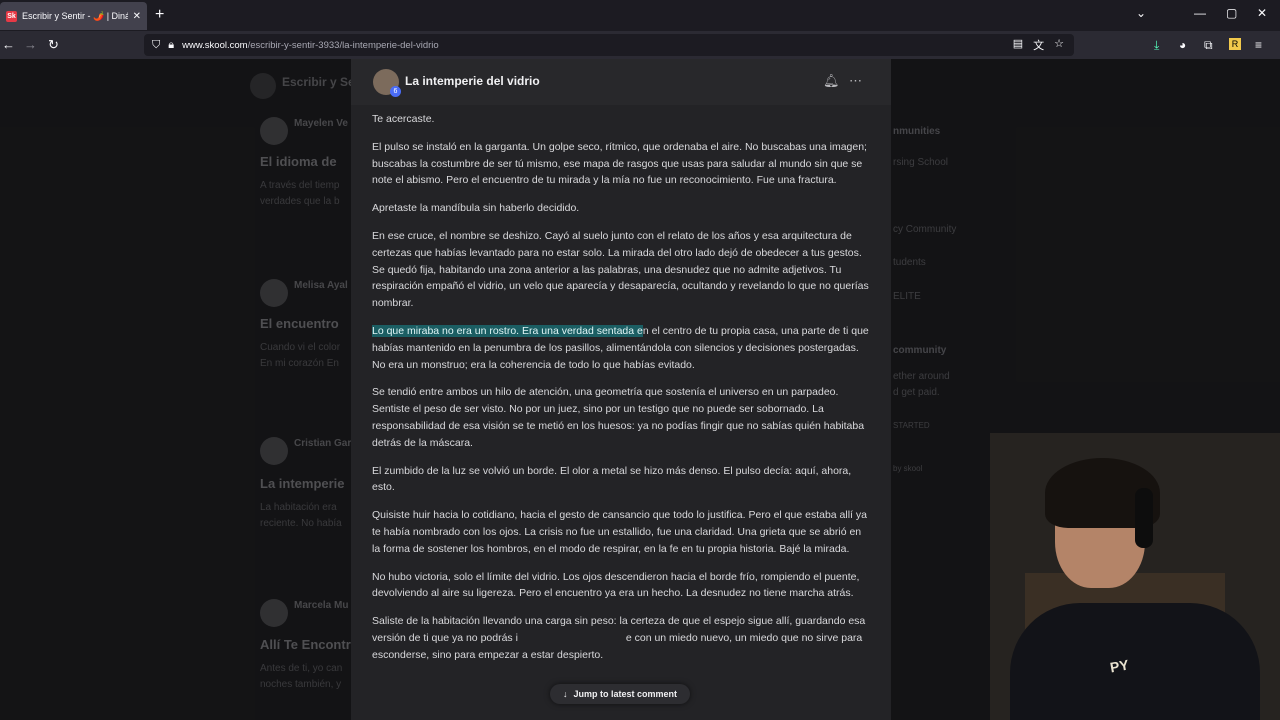 This screenshot has height=720, width=1280. Describe the element at coordinates (137, 16) in the screenshot. I see `close-tab-icon: ✕` at that location.